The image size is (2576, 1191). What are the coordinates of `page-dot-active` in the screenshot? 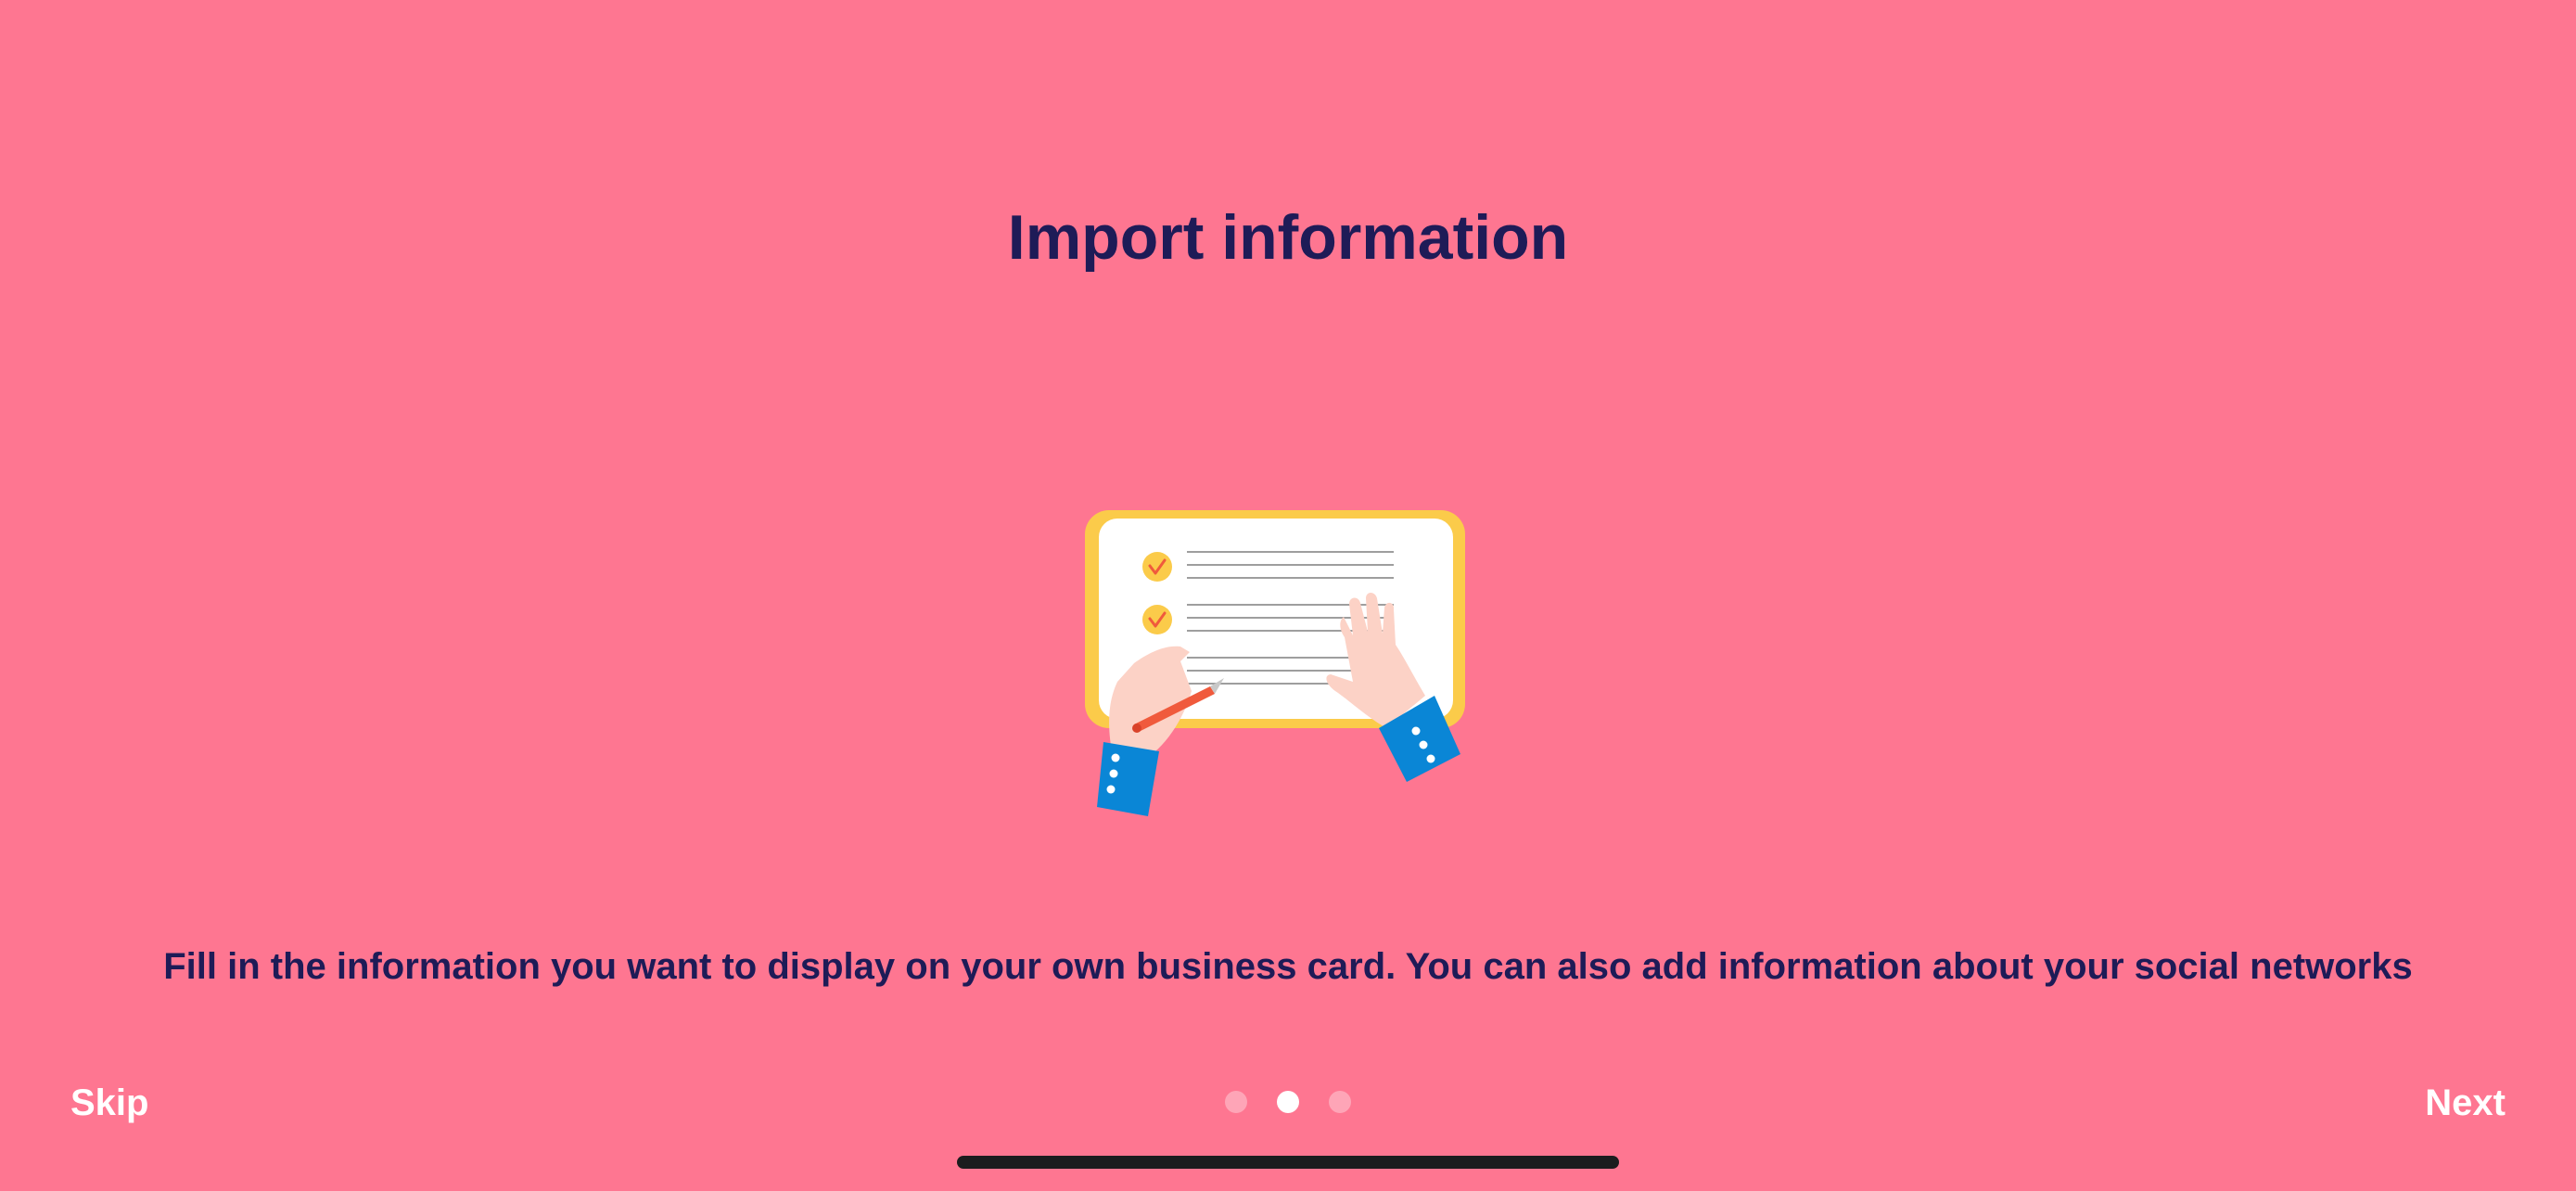 It's located at (1288, 1102).